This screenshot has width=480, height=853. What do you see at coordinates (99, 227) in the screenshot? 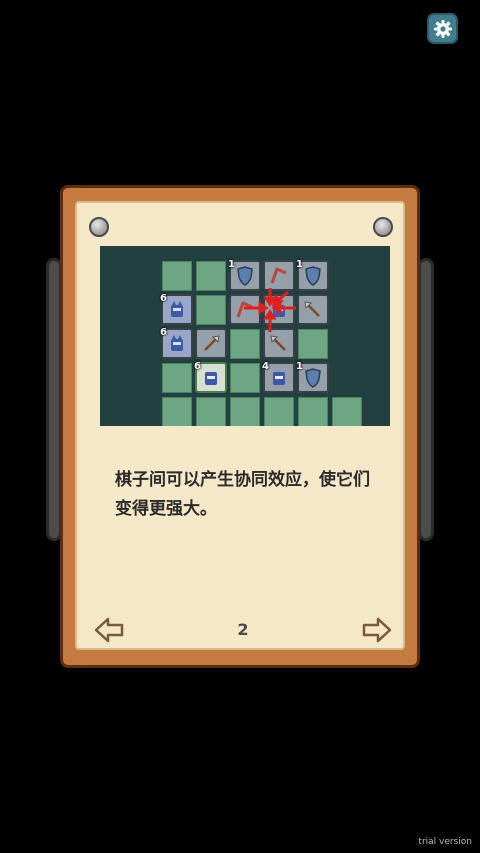
I see `pin-left` at bounding box center [99, 227].